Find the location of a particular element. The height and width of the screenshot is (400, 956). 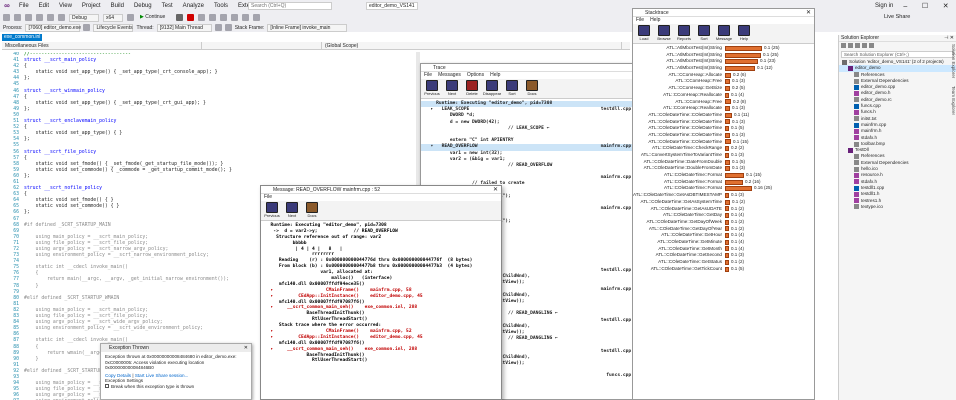

stack-frame-select: [Inline Frame] invoke_main is located at coordinates (307, 27).